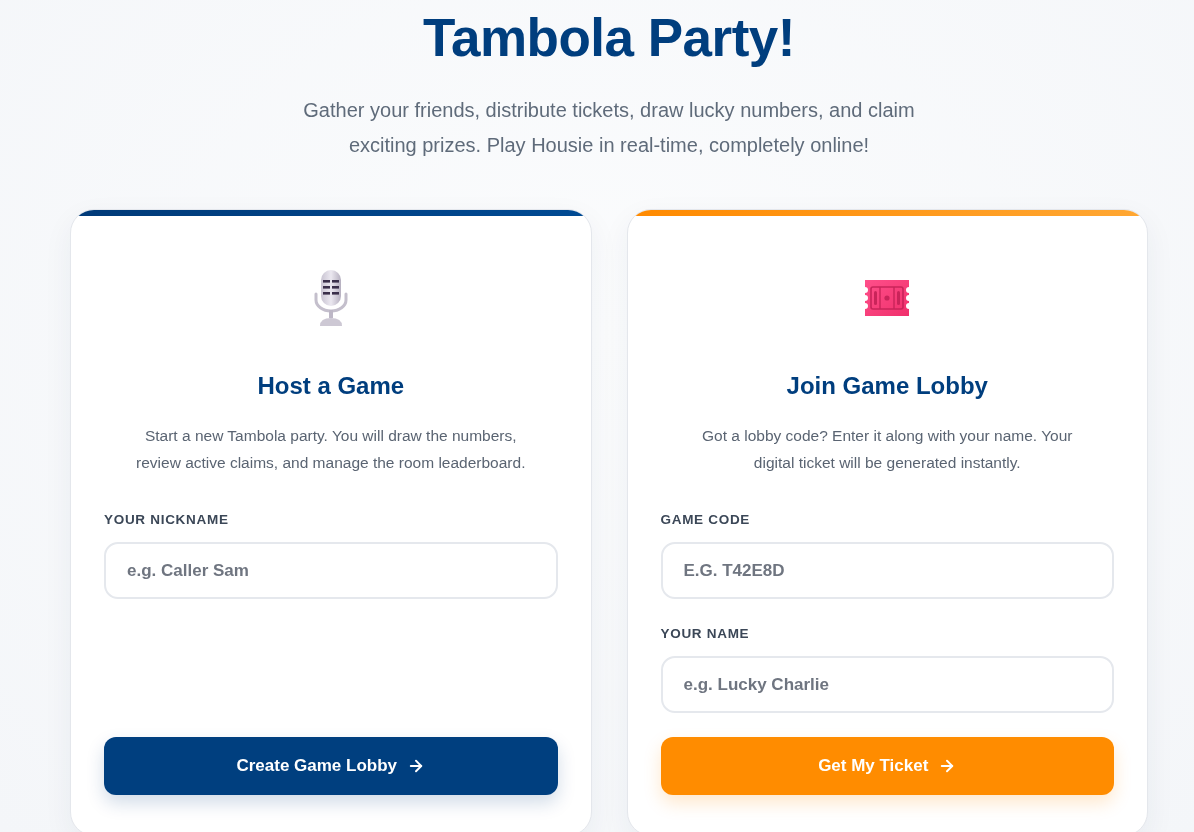 Image resolution: width=1194 pixels, height=832 pixels. What do you see at coordinates (705, 520) in the screenshot?
I see `field-label: GAME CODE` at bounding box center [705, 520].